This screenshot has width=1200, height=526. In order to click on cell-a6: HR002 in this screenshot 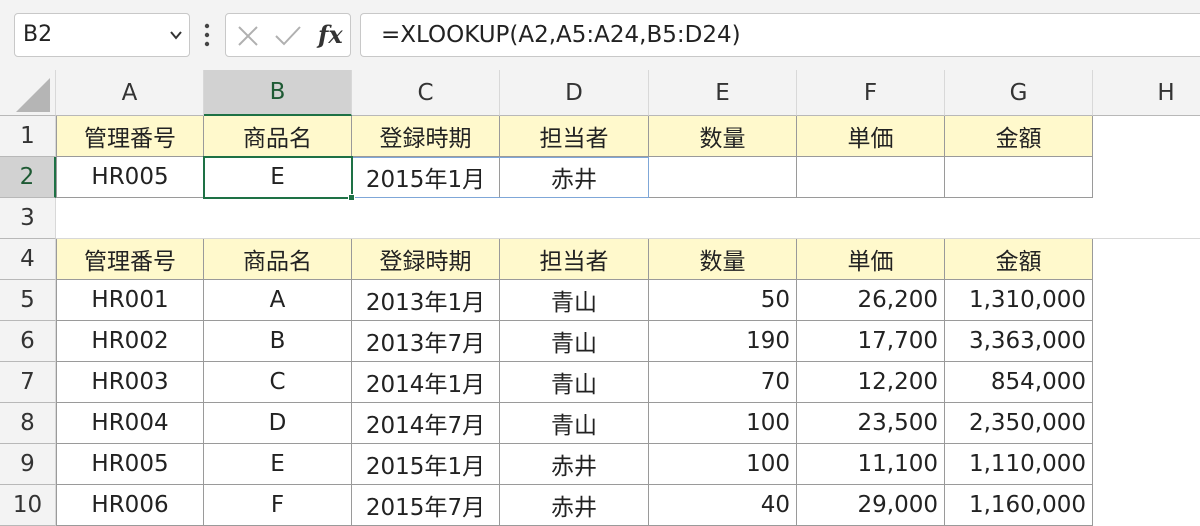, I will do `click(130, 341)`.